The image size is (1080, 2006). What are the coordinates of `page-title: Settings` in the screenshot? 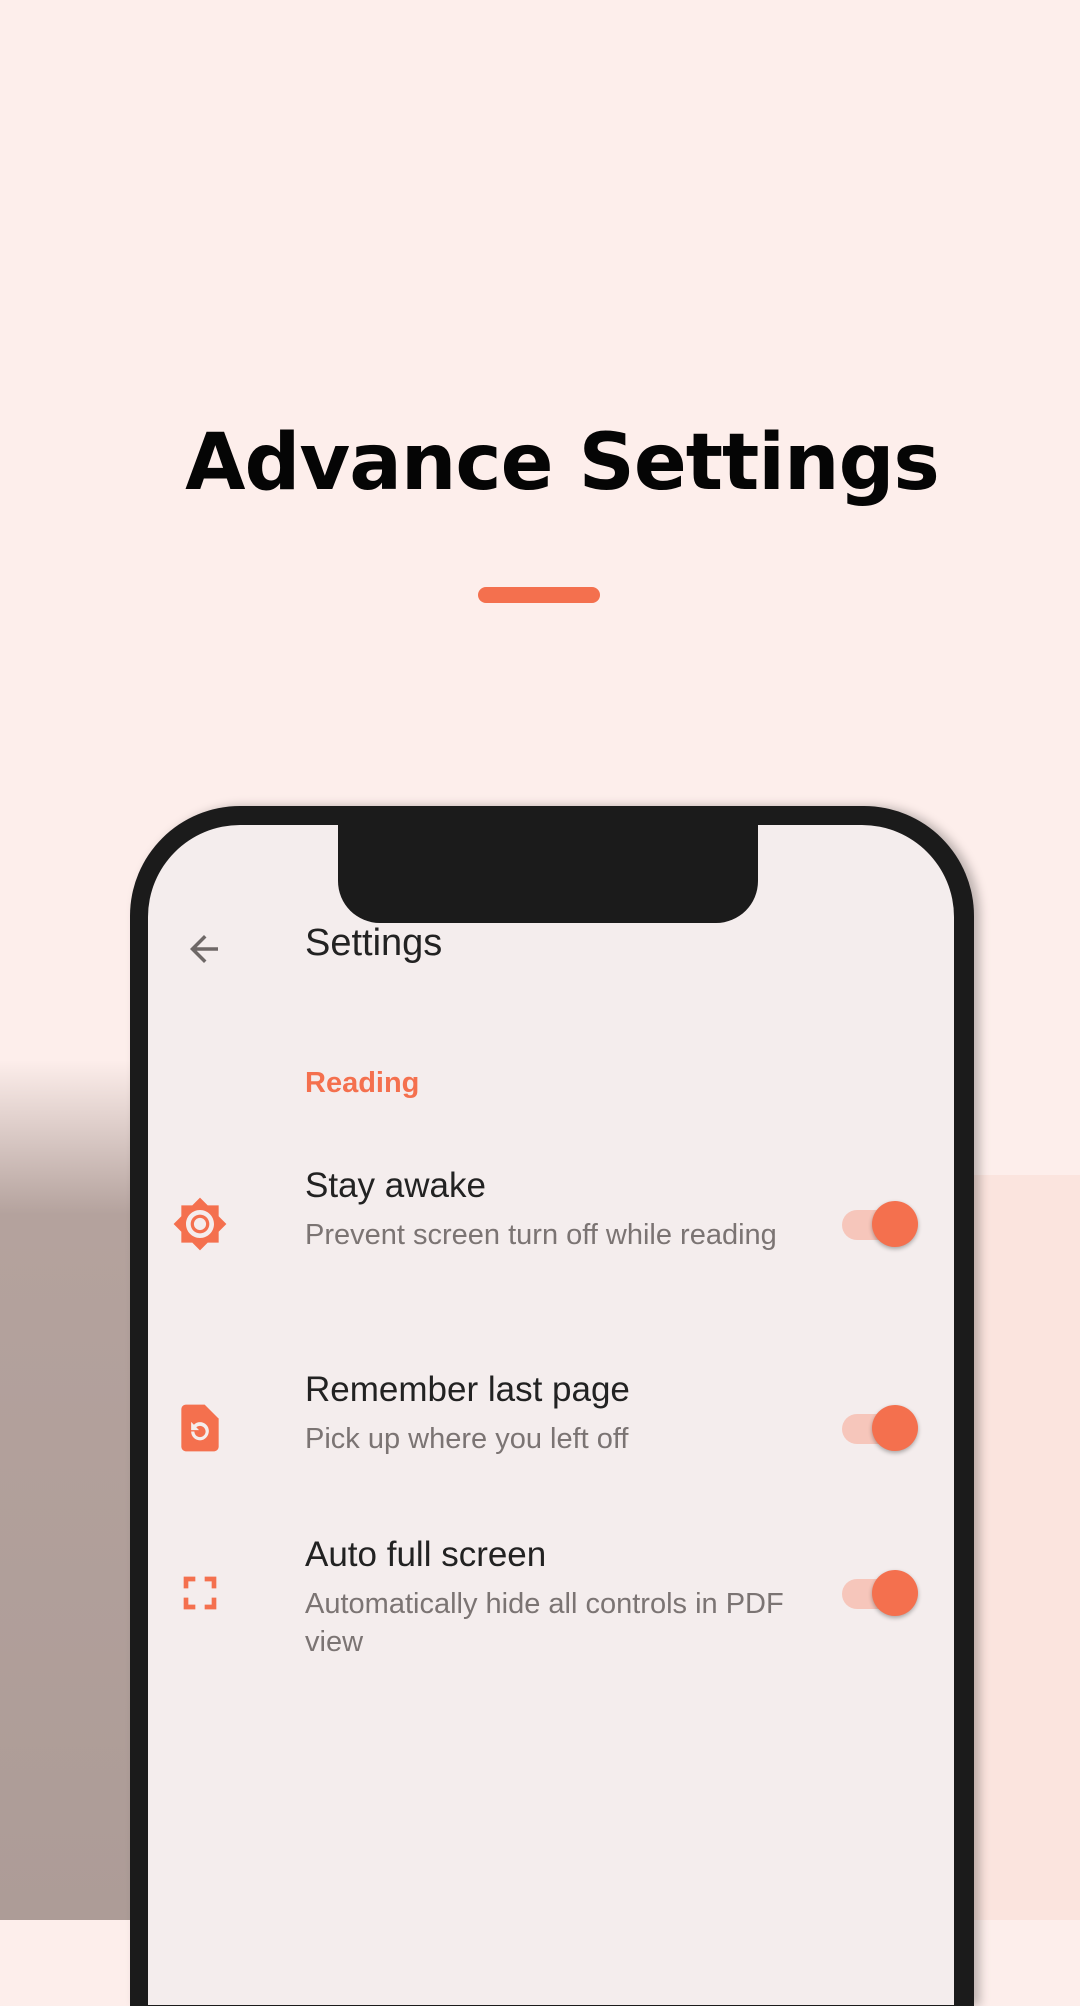 It's located at (374, 943).